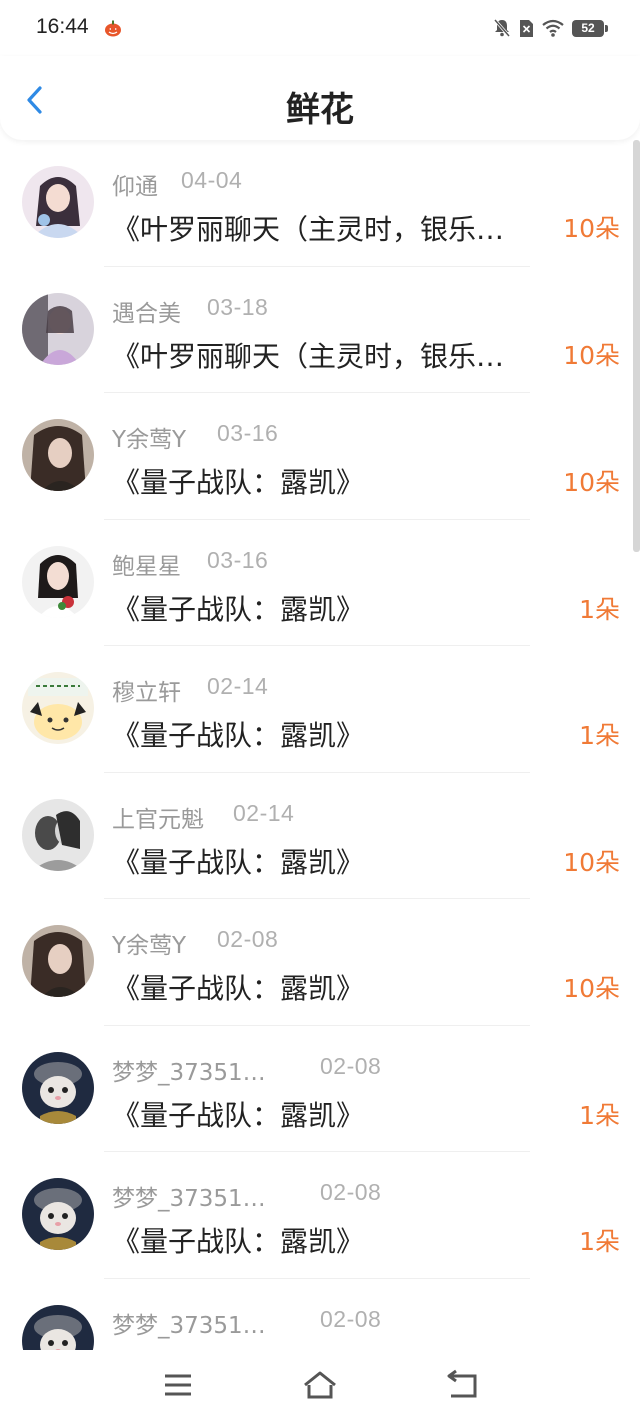 The image size is (640, 1425). What do you see at coordinates (526, 28) in the screenshot?
I see `no-sim-icon` at bounding box center [526, 28].